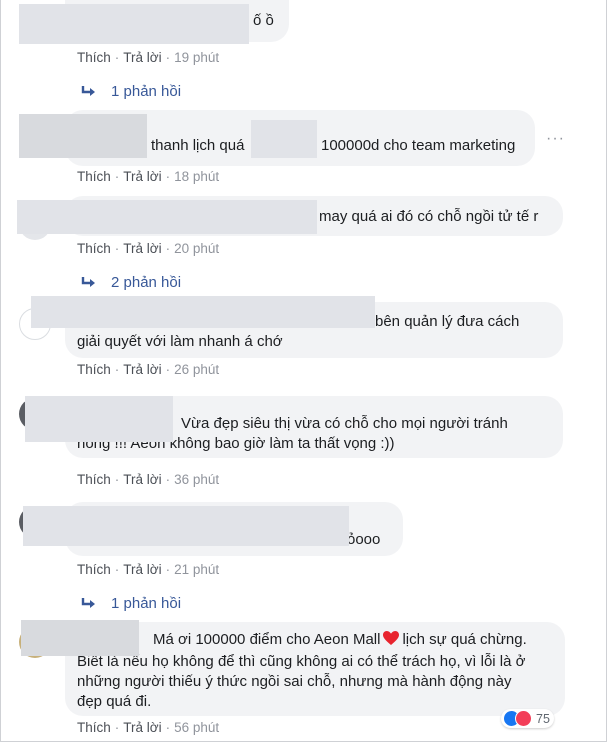 The height and width of the screenshot is (742, 607). Describe the element at coordinates (196, 569) in the screenshot. I see `comment-time: 21 phút` at that location.